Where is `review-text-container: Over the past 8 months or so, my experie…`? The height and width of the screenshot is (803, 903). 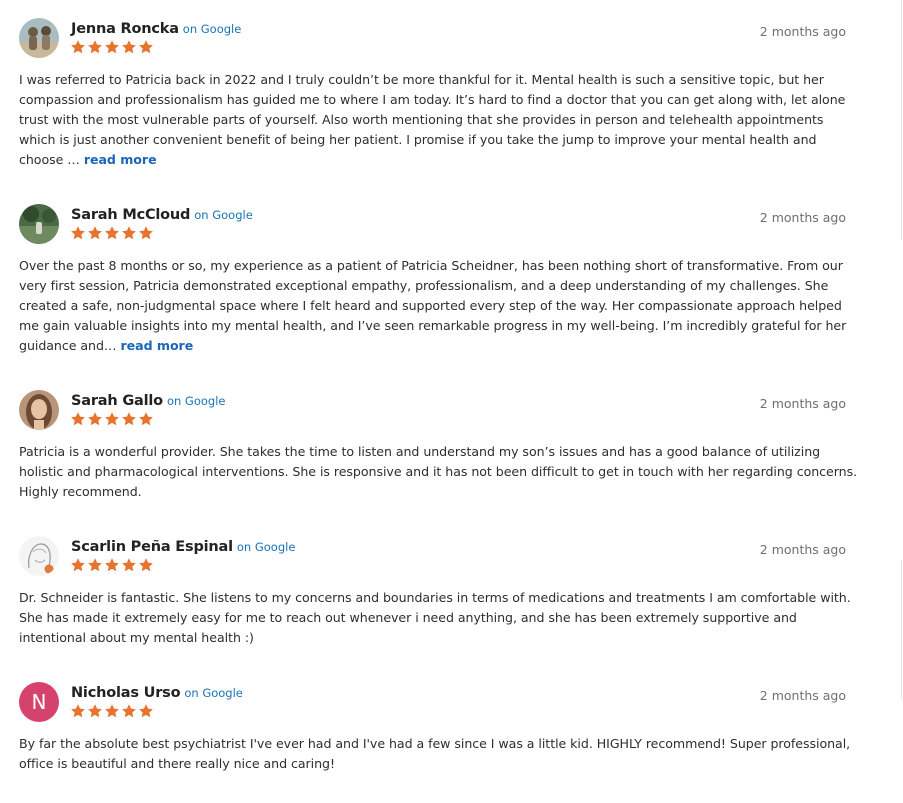
review-text-container: Over the past 8 months or so, my experie… is located at coordinates (439, 306).